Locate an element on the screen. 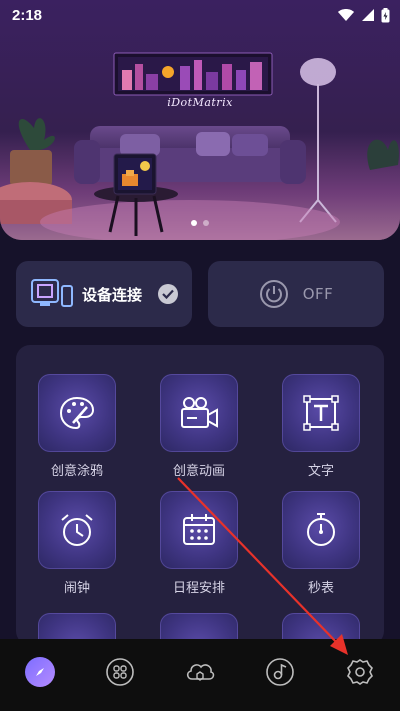  feature-text: 文字 is located at coordinates (321, 426).